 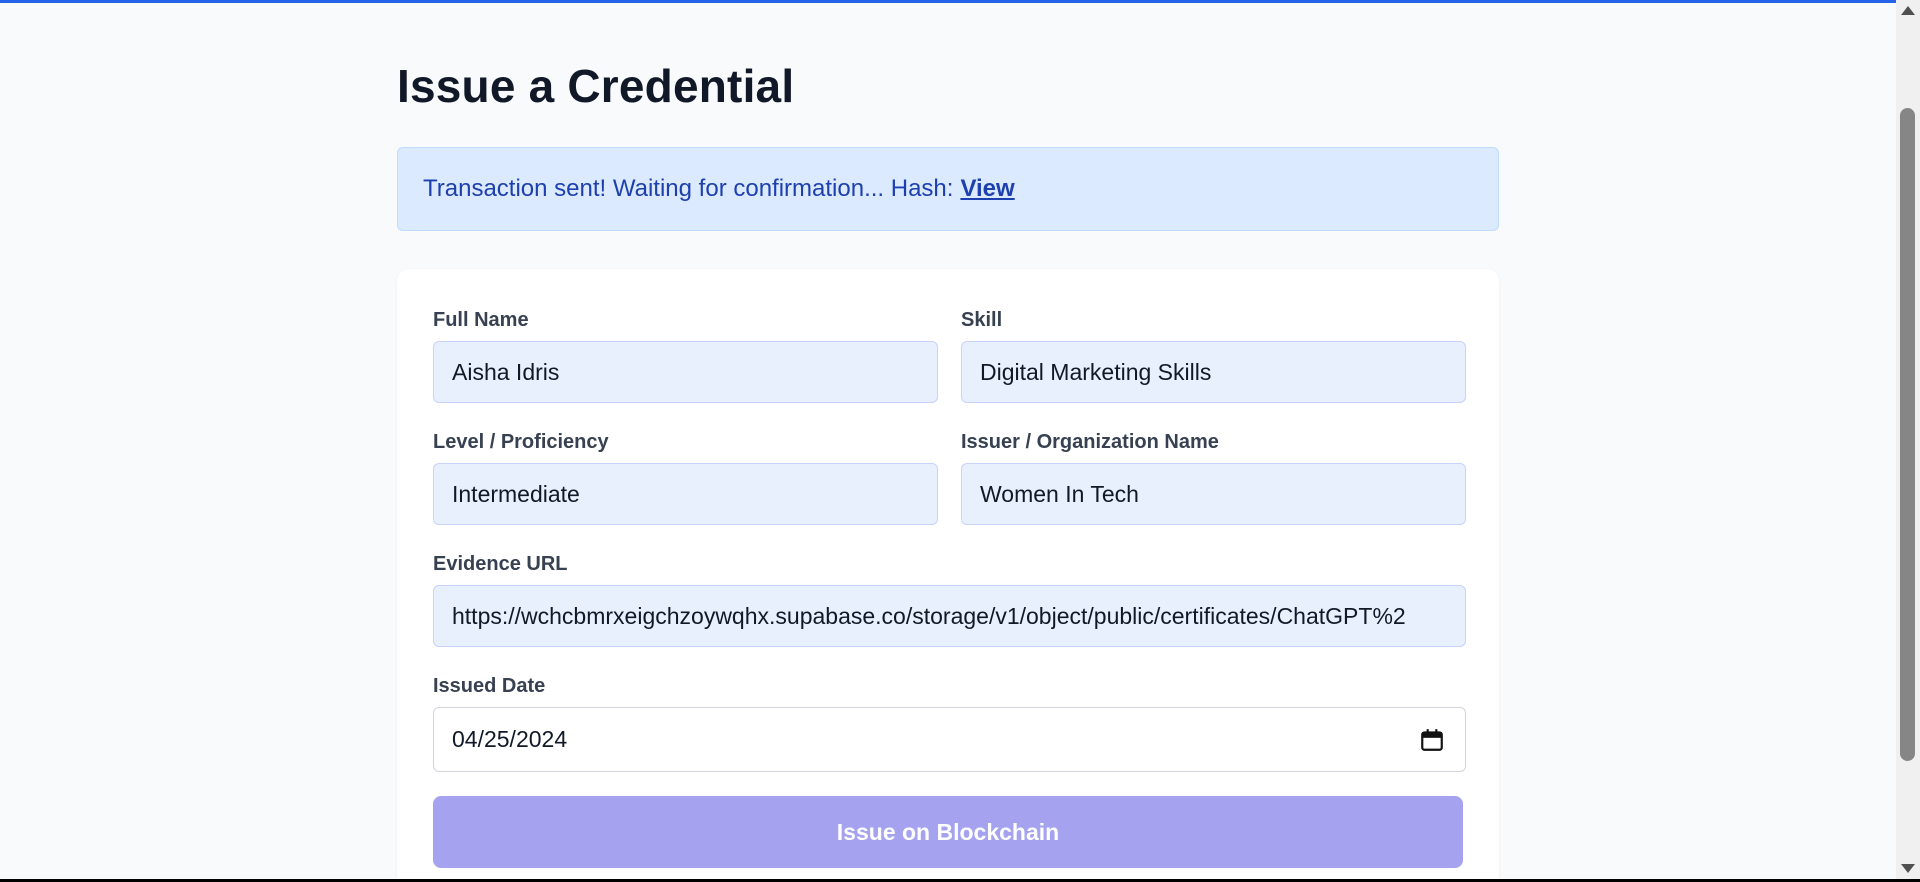 I want to click on scroll-down-icon, so click(x=1908, y=868).